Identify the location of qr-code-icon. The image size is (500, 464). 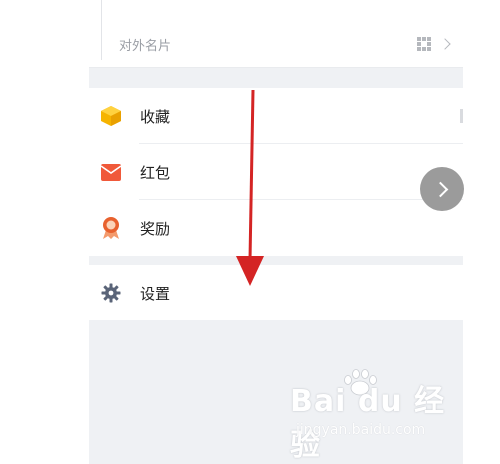
(424, 44).